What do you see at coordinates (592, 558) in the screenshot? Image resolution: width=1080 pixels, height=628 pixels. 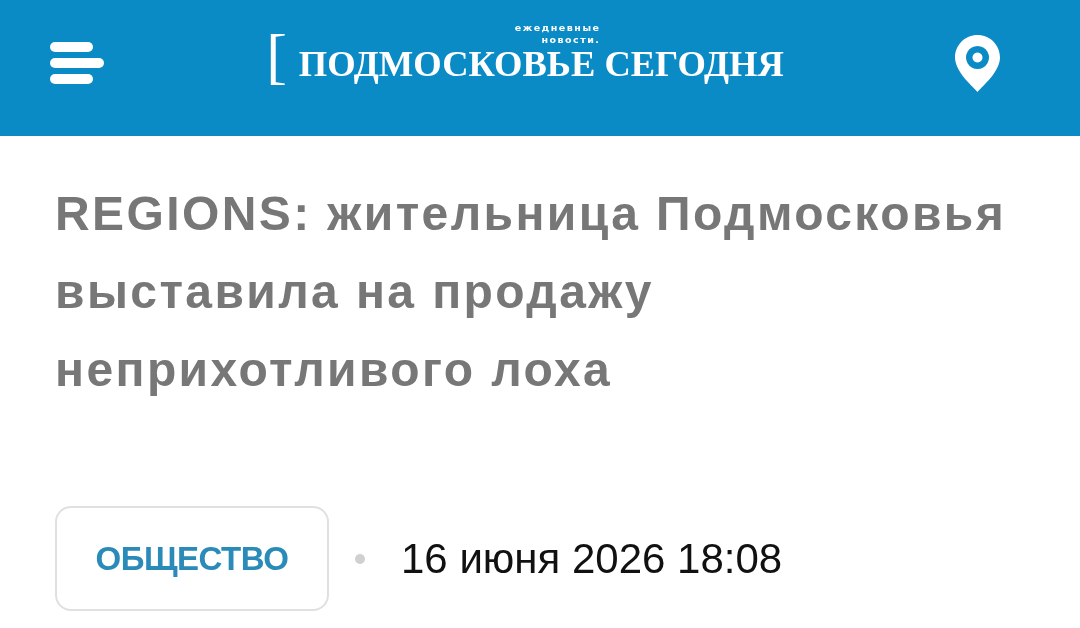 I see `publish-date: 16 июня 2026 18:08` at bounding box center [592, 558].